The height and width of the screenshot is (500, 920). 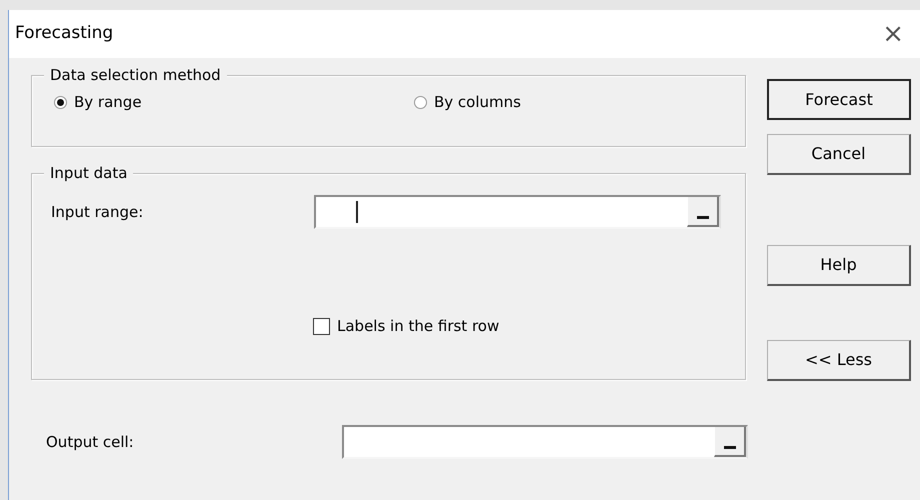 I want to click on labels-checkbox: Labels in the first row, so click(x=406, y=326).